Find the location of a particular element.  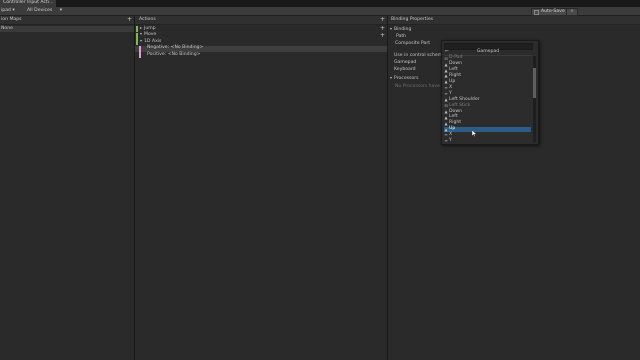

binding-section-label: Binding is located at coordinates (403, 29).